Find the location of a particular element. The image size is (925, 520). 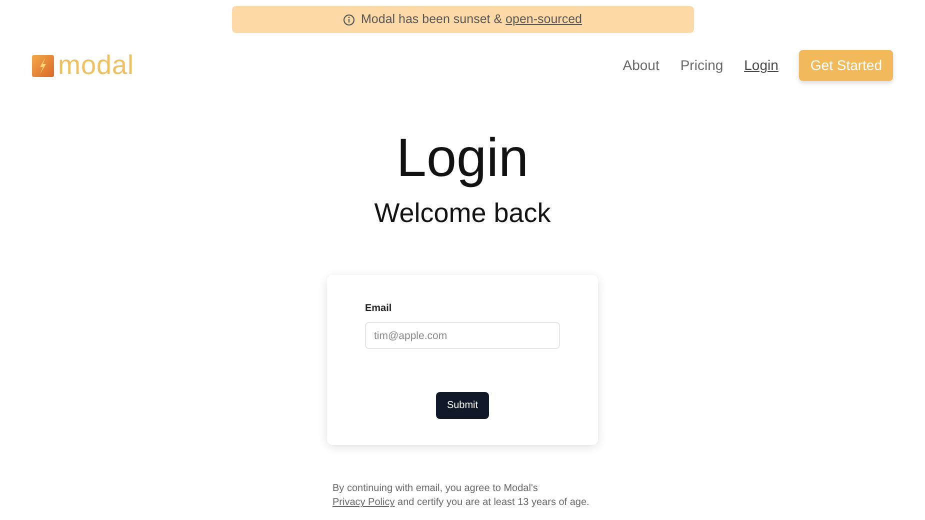

page-heading: Login is located at coordinates (462, 158).